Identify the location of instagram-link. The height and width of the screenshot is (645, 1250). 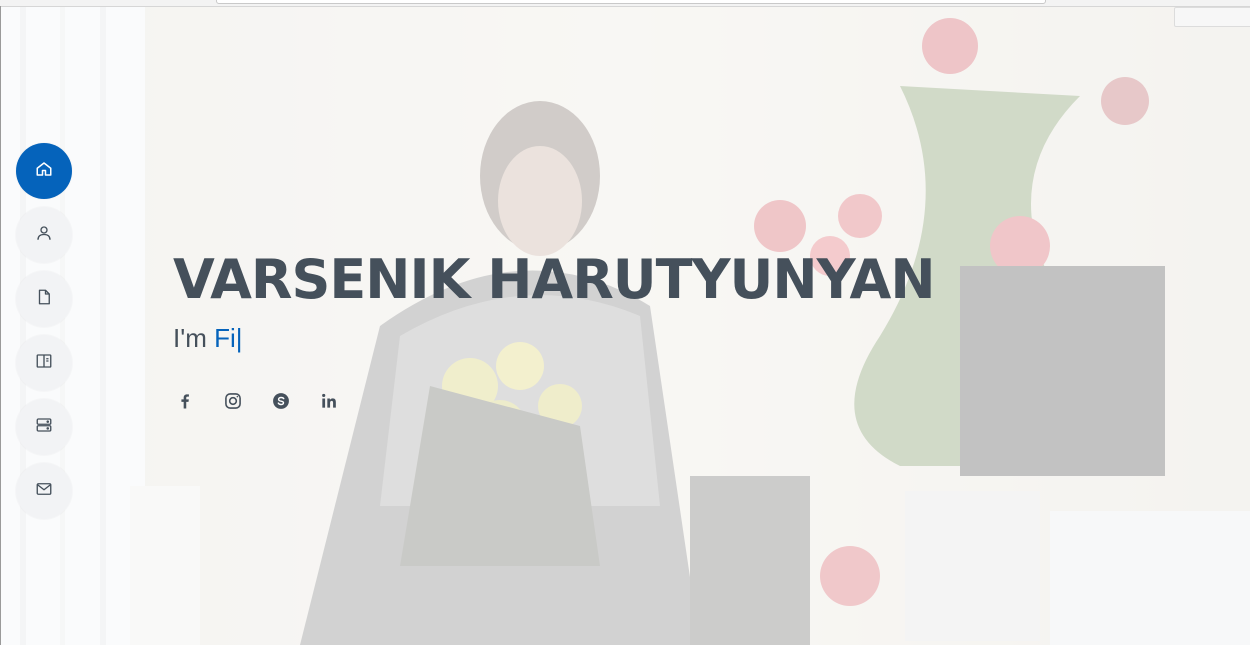
(233, 403).